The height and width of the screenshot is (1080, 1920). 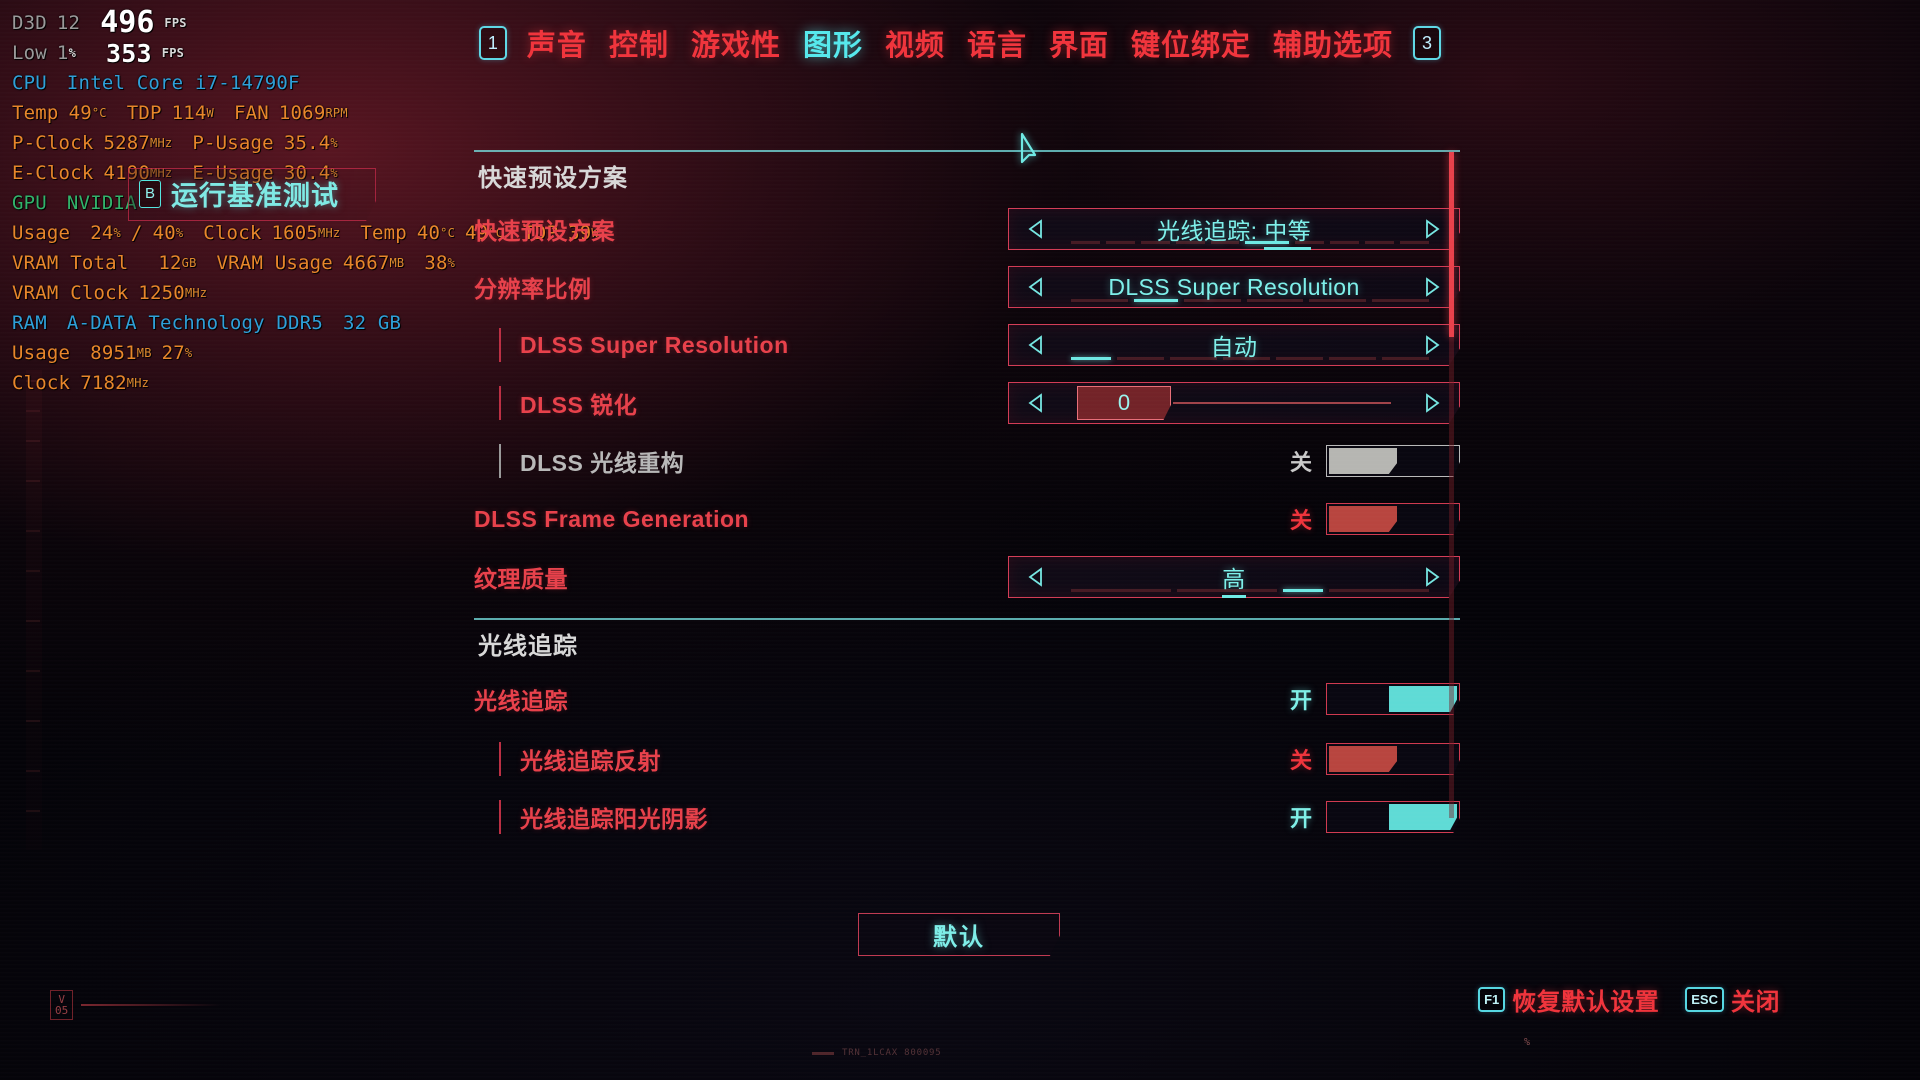 What do you see at coordinates (967, 287) in the screenshot?
I see `setting-row-resolution-scaling: 分辨率比例 DLSS Super Resolution` at bounding box center [967, 287].